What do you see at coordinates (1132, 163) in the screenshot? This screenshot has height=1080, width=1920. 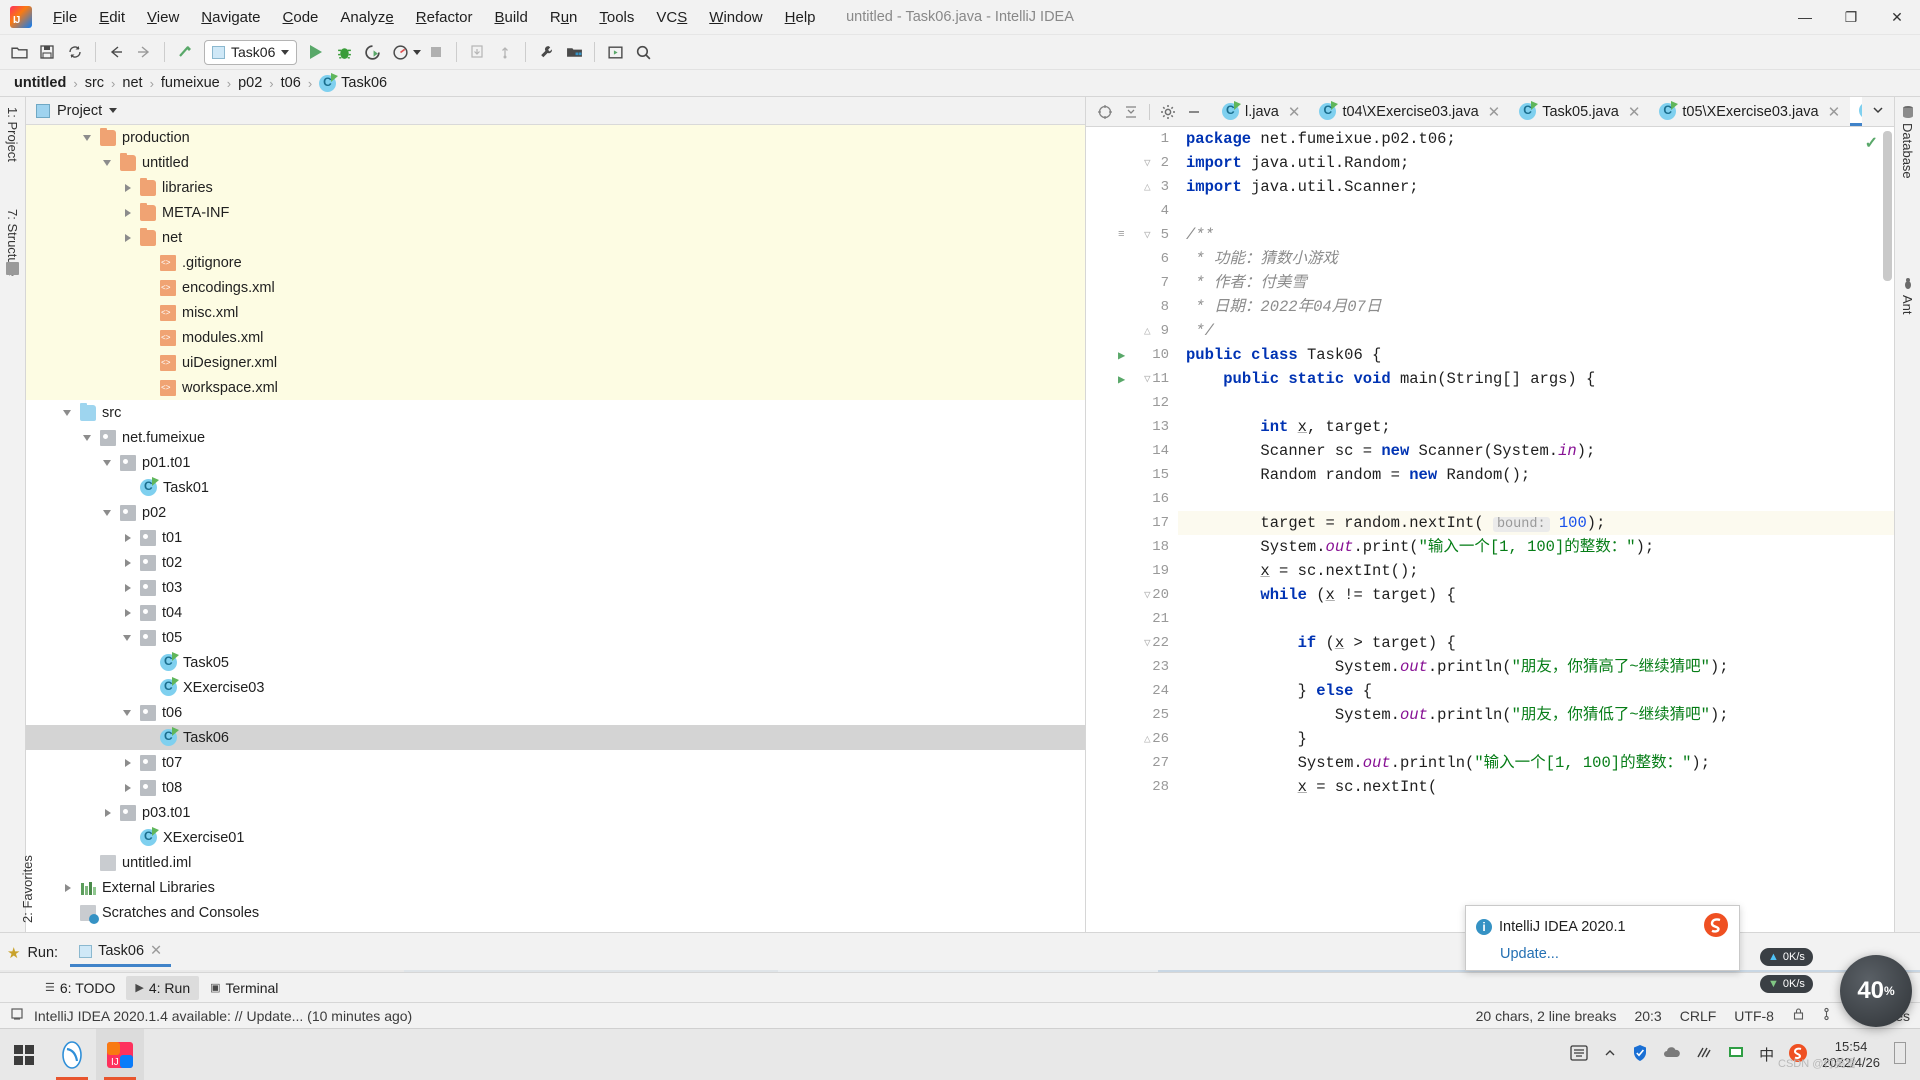 I see `gutter-line-2: ▽ 2` at bounding box center [1132, 163].